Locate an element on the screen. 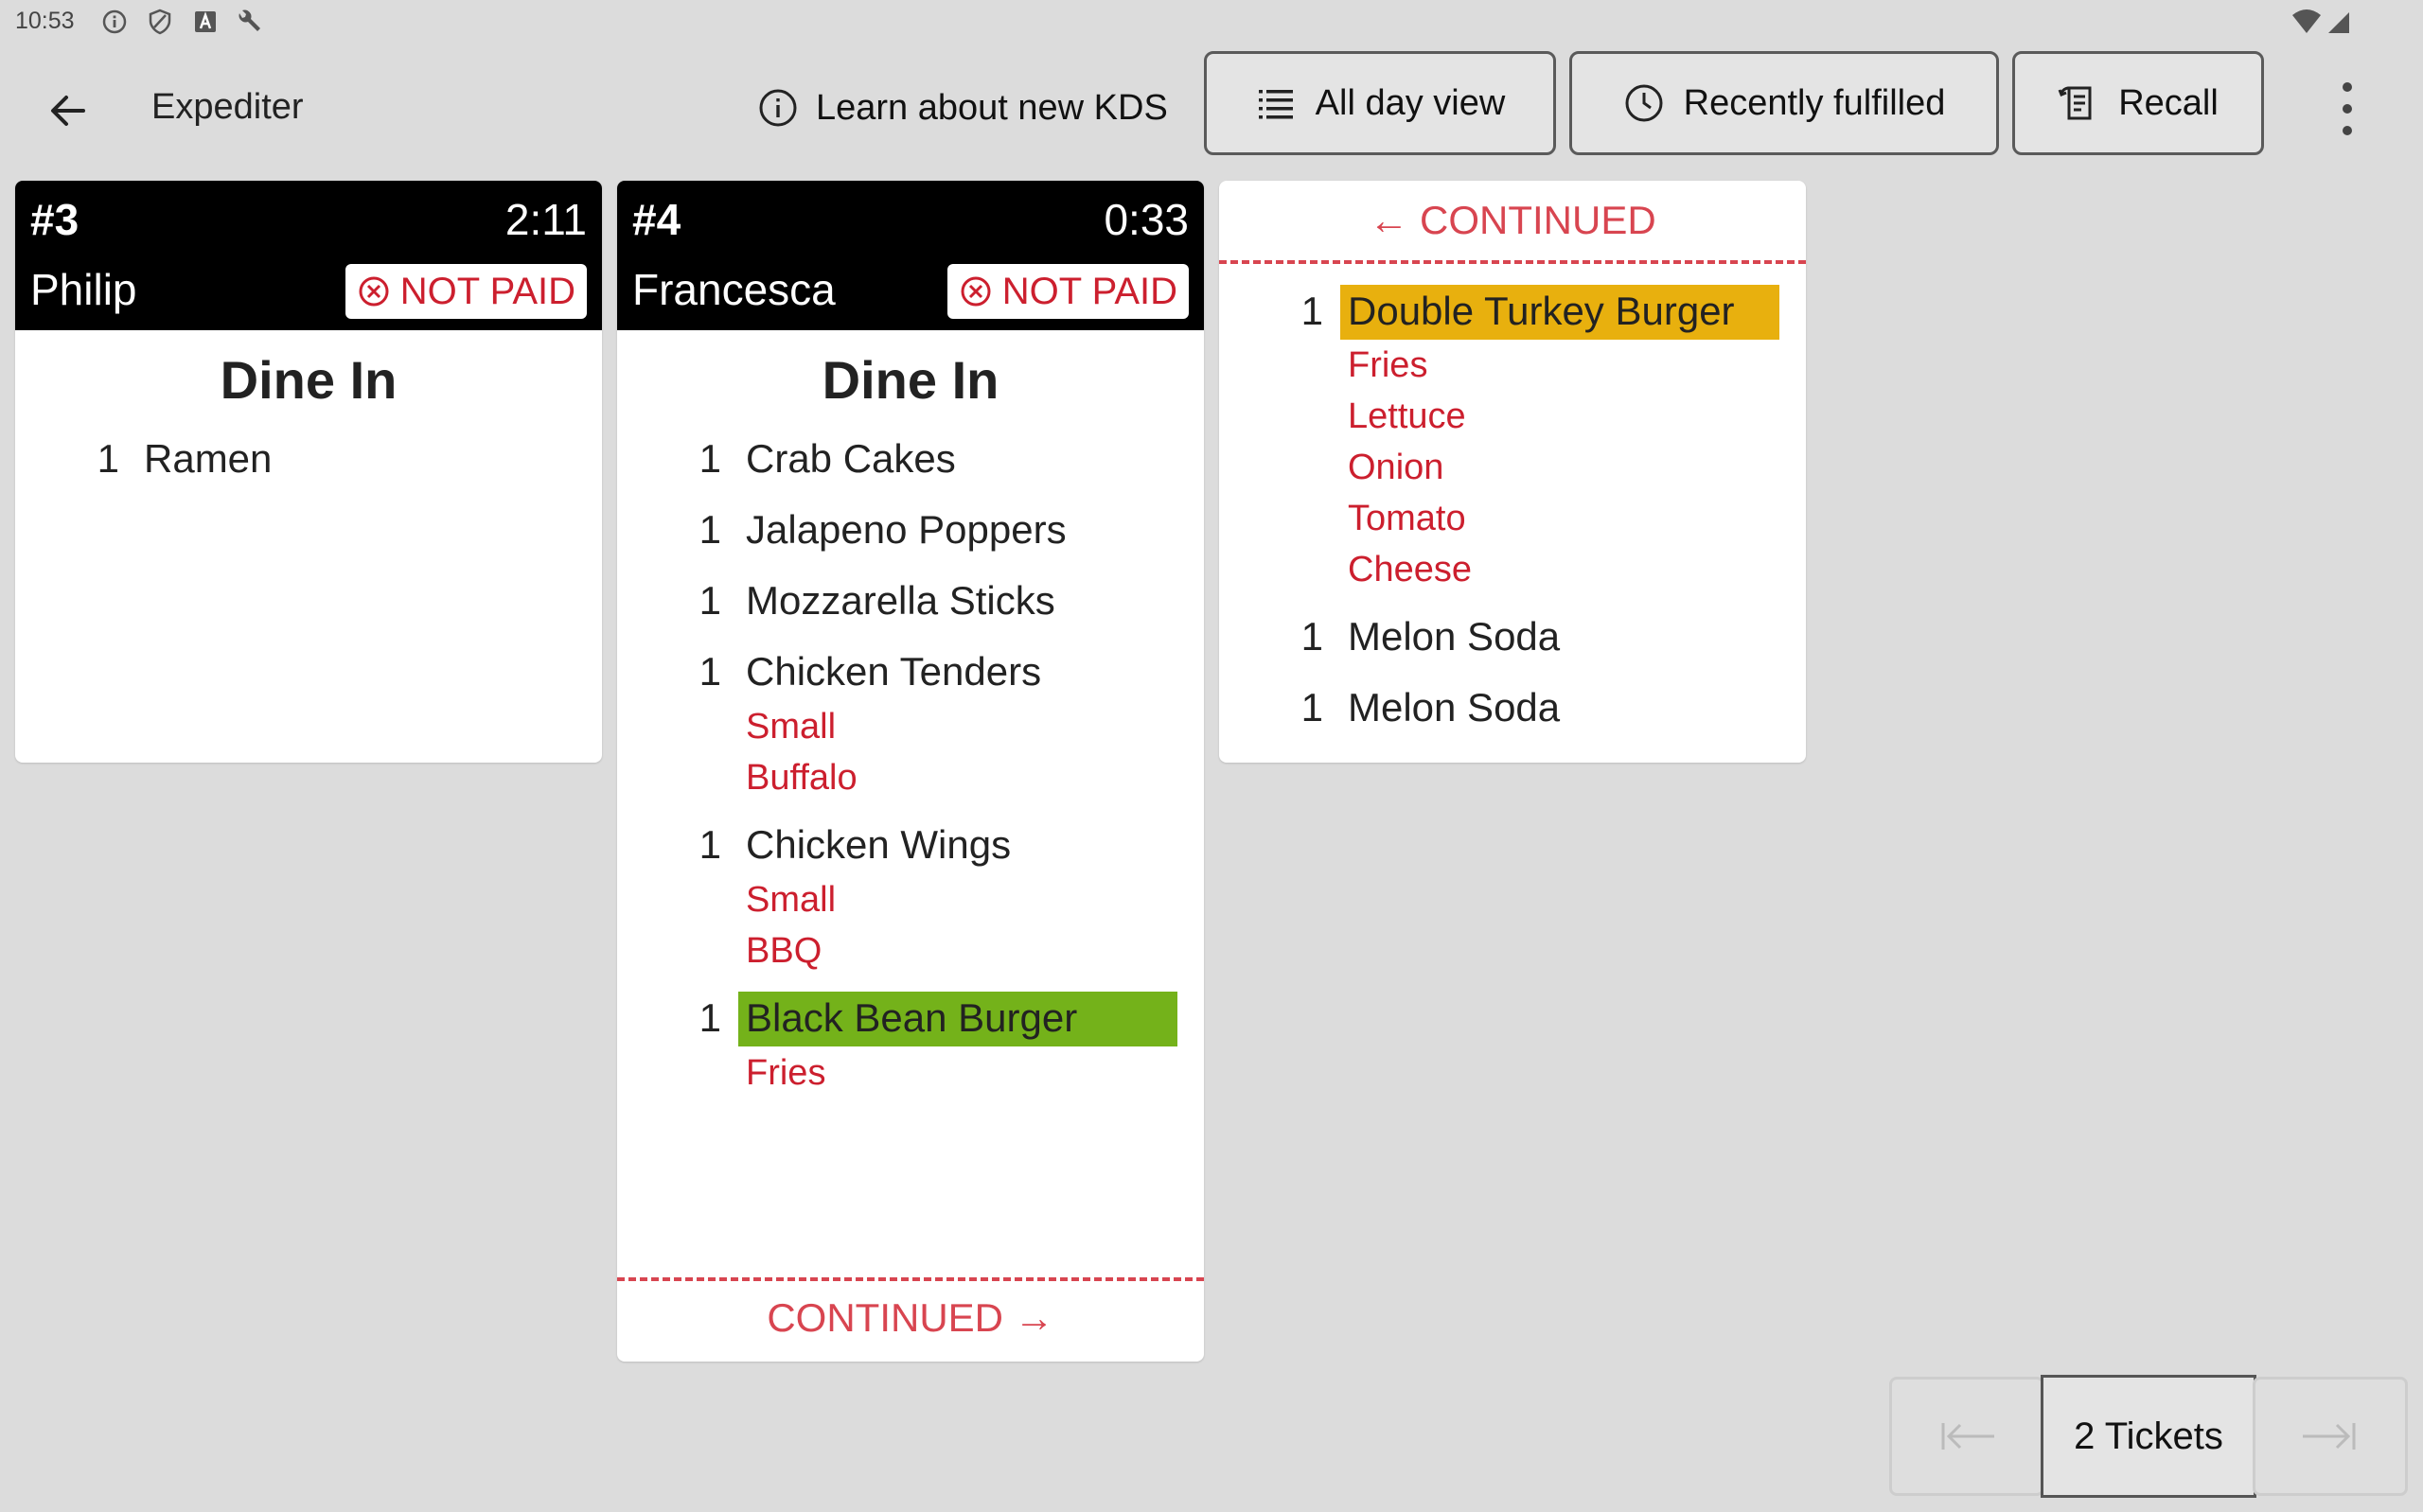 Image resolution: width=2423 pixels, height=1512 pixels. learn-label: Learn about new KDS is located at coordinates (992, 107).